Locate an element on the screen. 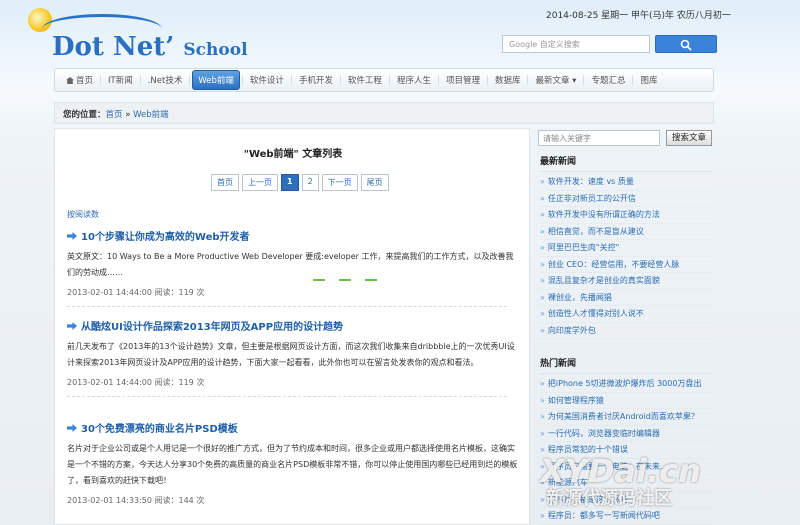 The height and width of the screenshot is (525, 800). nav-item-it-news: IT新闻 is located at coordinates (120, 80).